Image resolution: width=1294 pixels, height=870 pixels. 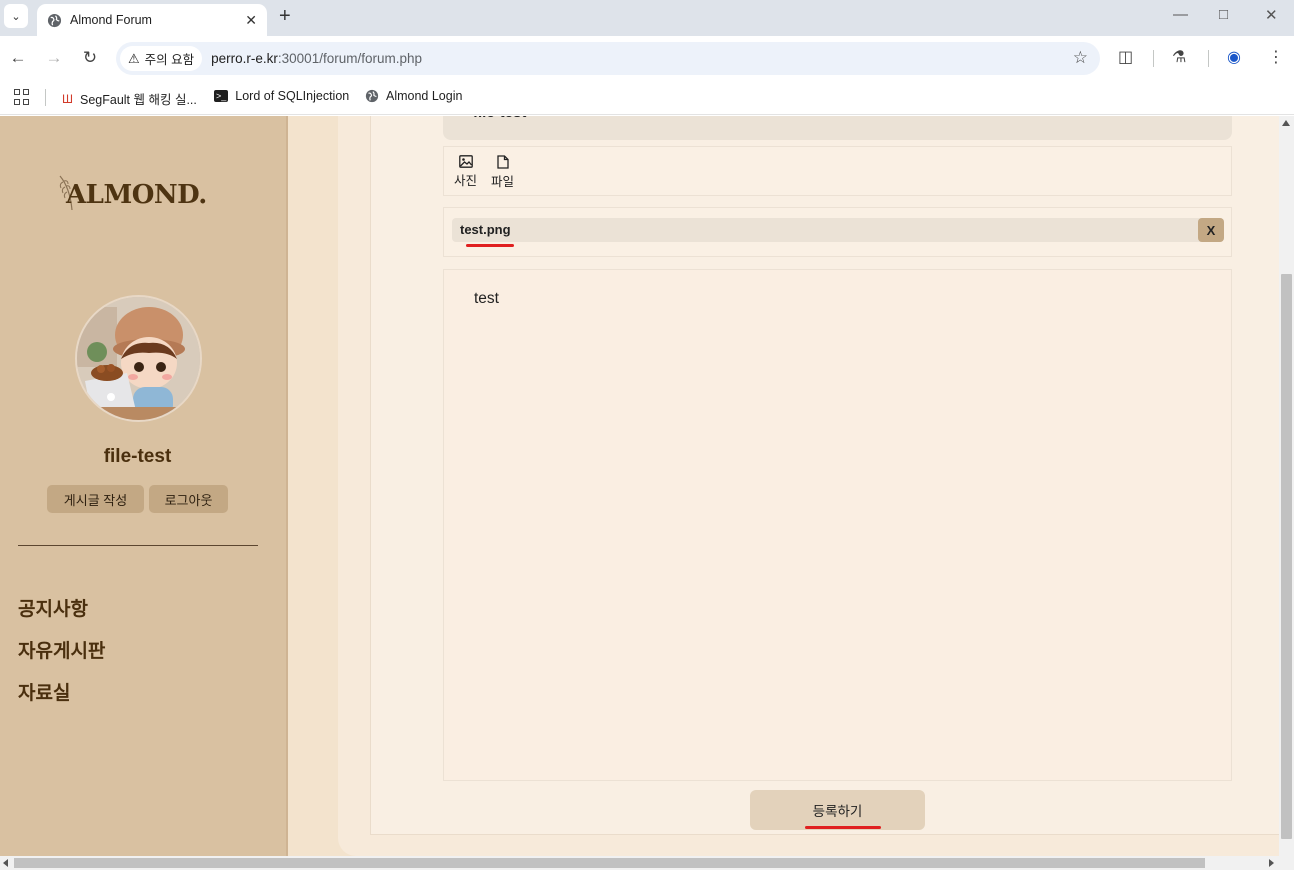 What do you see at coordinates (61, 649) in the screenshot?
I see `menu-item-free-board: 자유게시판` at bounding box center [61, 649].